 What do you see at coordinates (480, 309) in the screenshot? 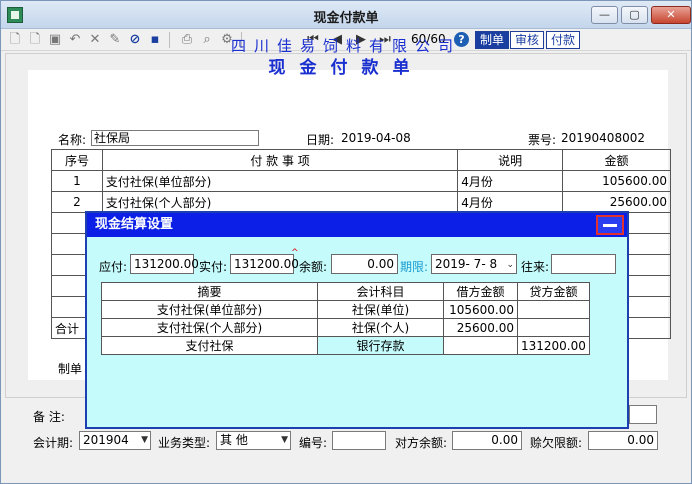
I see `entry-debit: 105600.00` at bounding box center [480, 309].